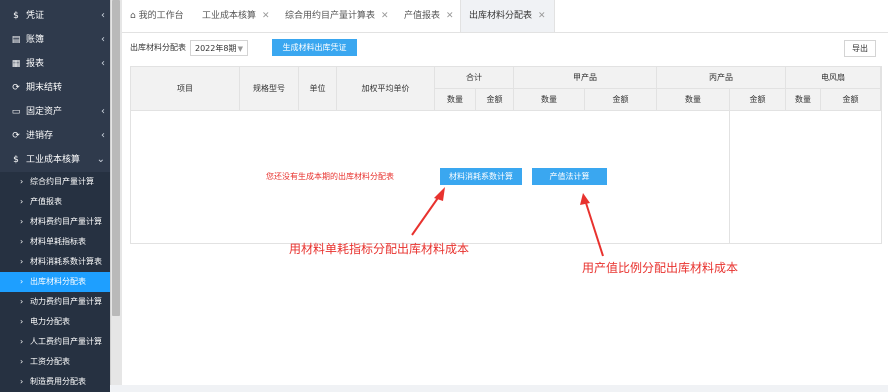 This screenshot has height=392, width=888. What do you see at coordinates (55, 382) in the screenshot?
I see `subnav-item: › 制造费用分配表` at bounding box center [55, 382].